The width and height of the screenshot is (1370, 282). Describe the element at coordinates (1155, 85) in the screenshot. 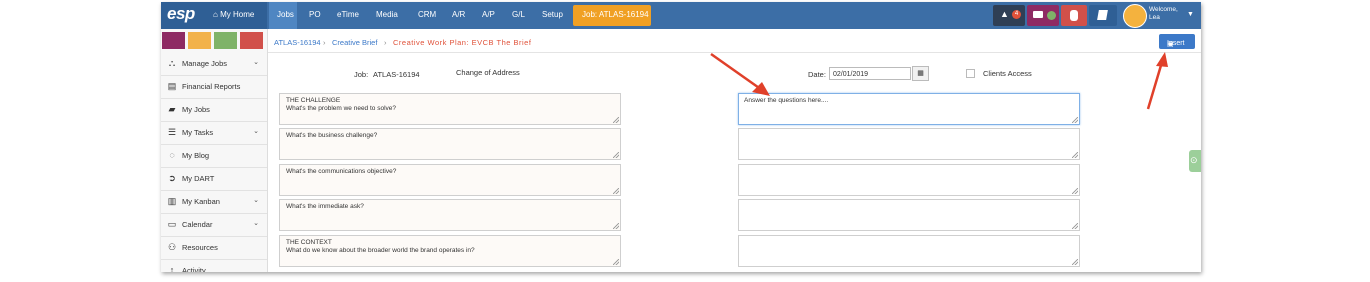

I see `annotation-arrow-insert` at that location.